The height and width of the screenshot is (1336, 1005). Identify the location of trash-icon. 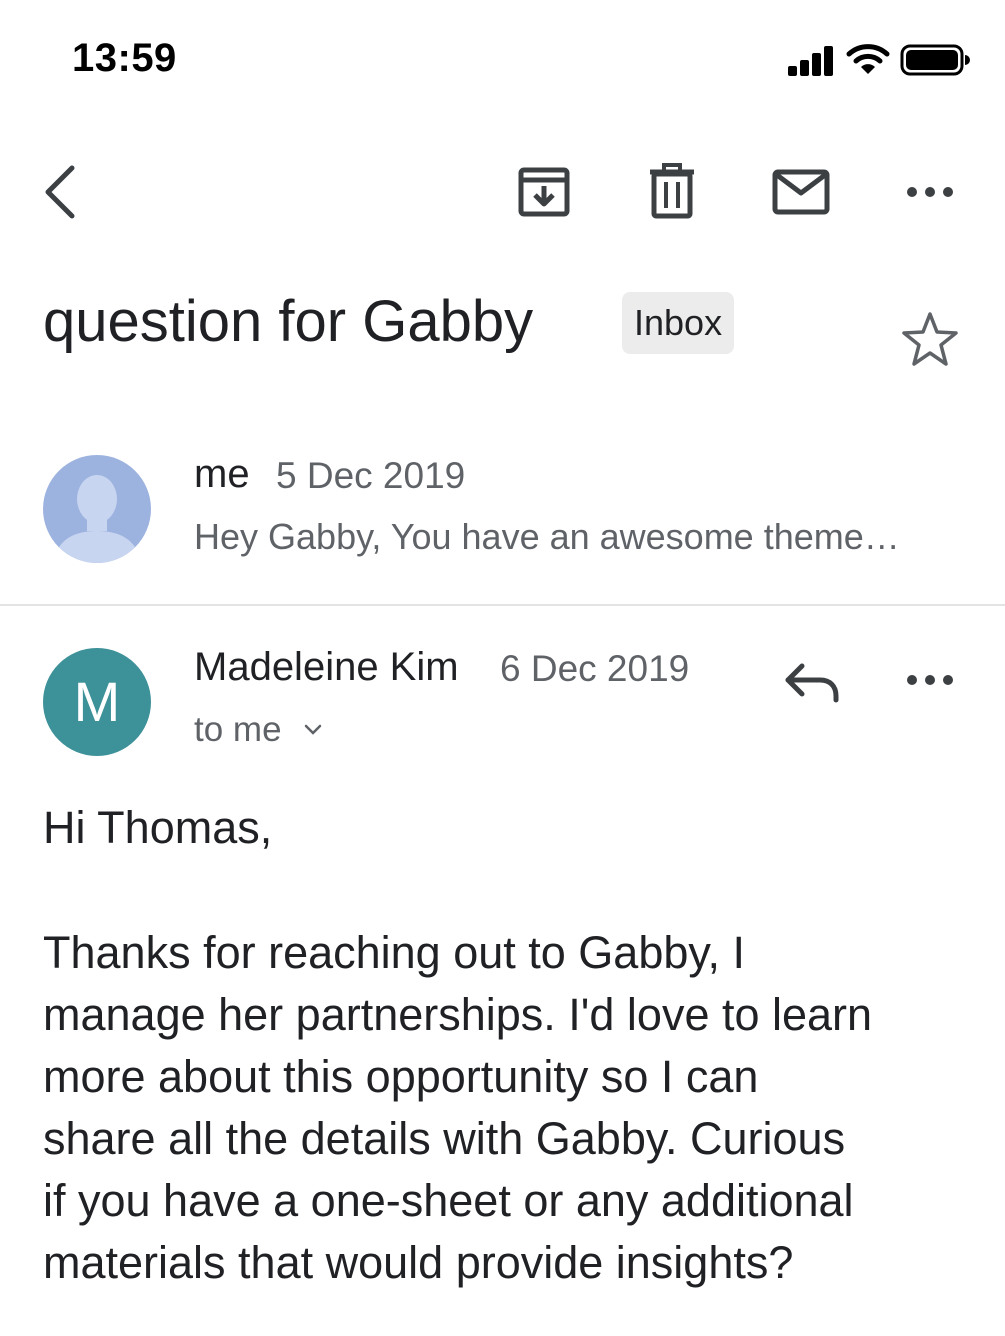
(672, 191).